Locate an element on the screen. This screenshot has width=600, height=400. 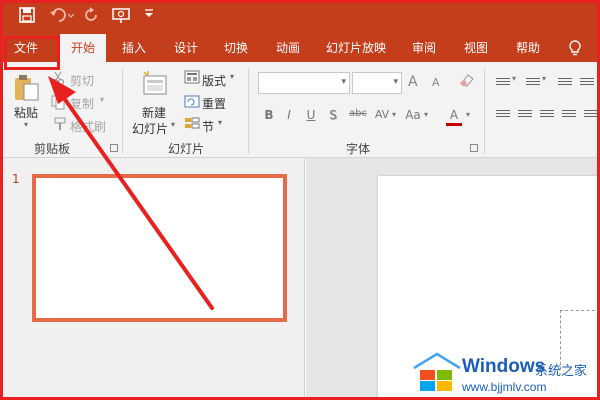
tab-help: 帮助 is located at coordinates (528, 48).